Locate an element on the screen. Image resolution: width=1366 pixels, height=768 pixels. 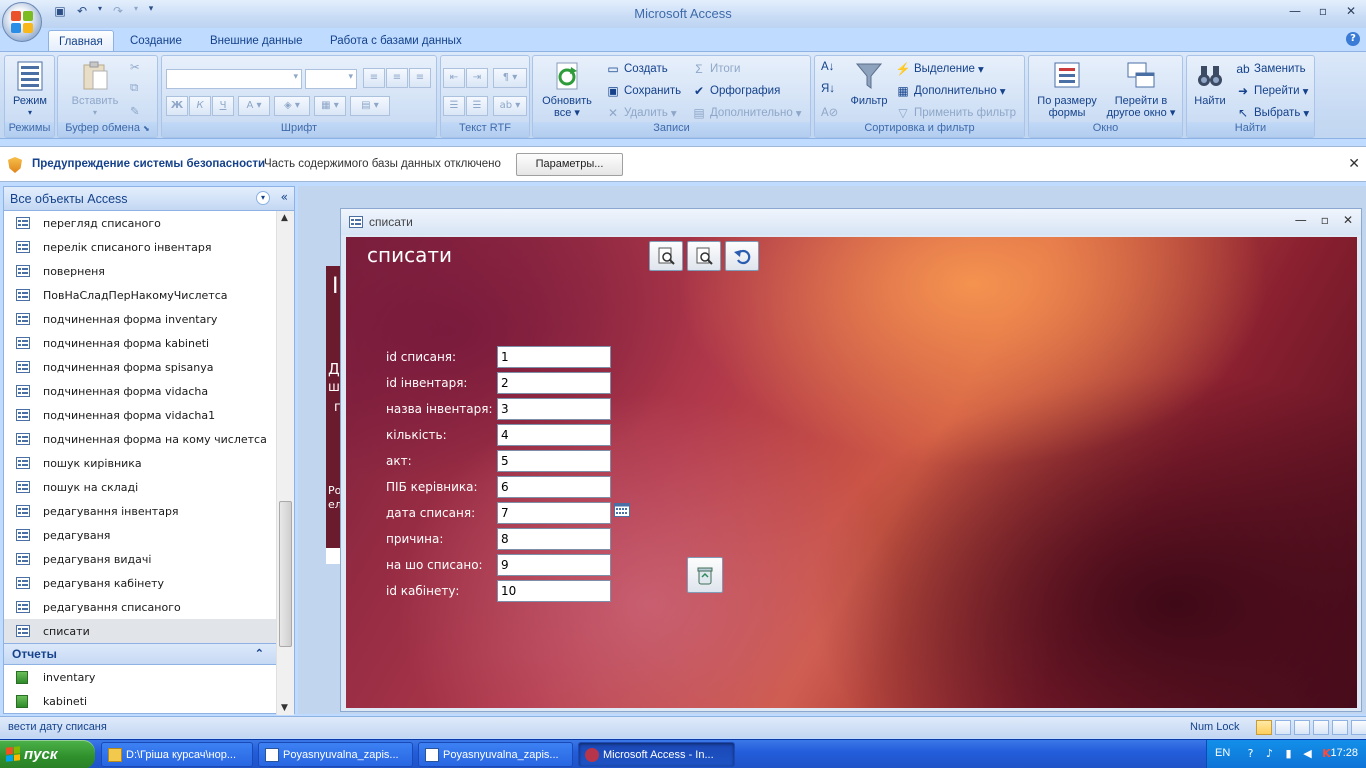
scrollbar-thumb is located at coordinates (285, 574).